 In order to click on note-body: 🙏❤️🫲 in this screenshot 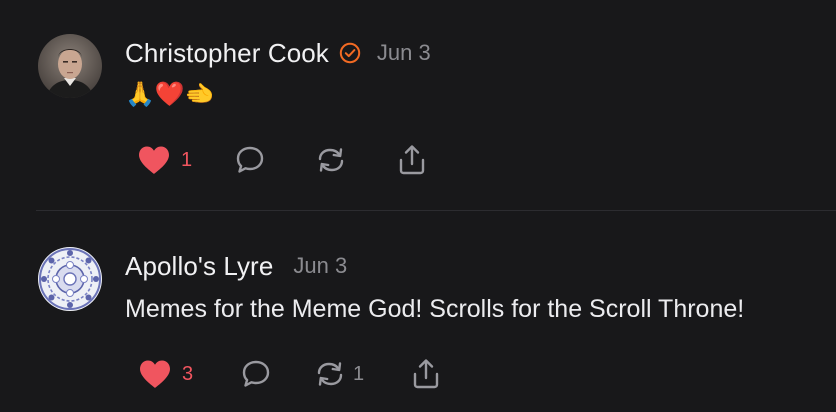, I will do `click(170, 94)`.